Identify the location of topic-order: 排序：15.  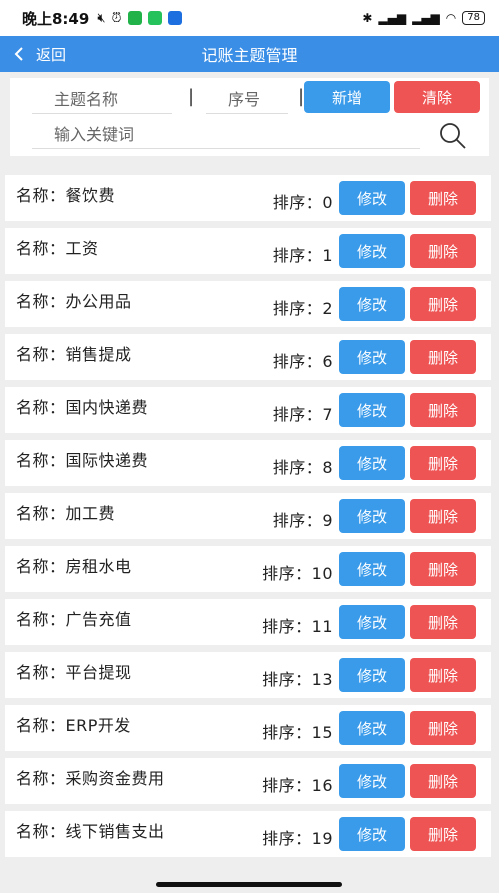
(297, 731).